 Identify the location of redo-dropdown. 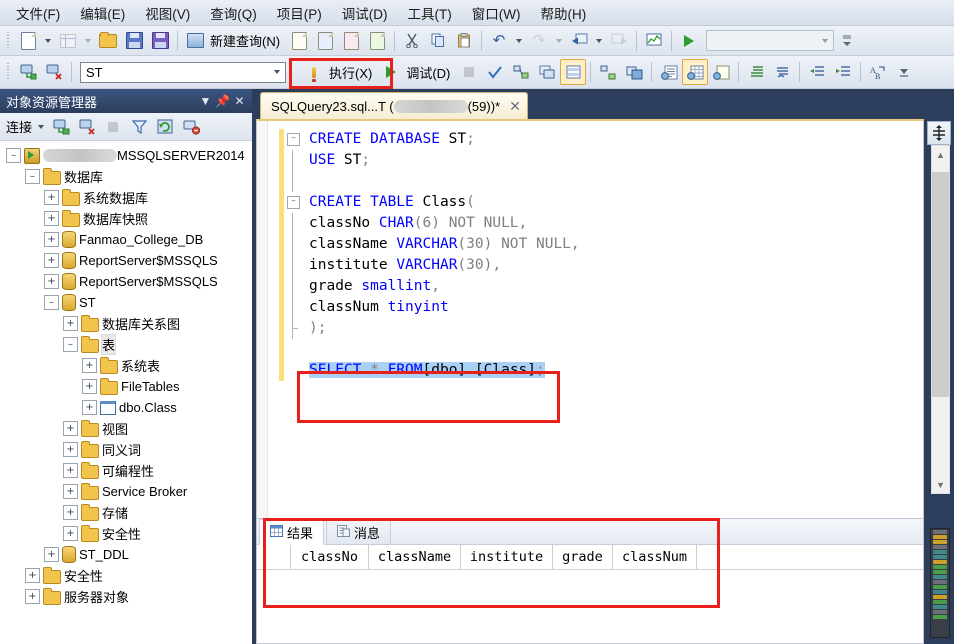
(559, 40).